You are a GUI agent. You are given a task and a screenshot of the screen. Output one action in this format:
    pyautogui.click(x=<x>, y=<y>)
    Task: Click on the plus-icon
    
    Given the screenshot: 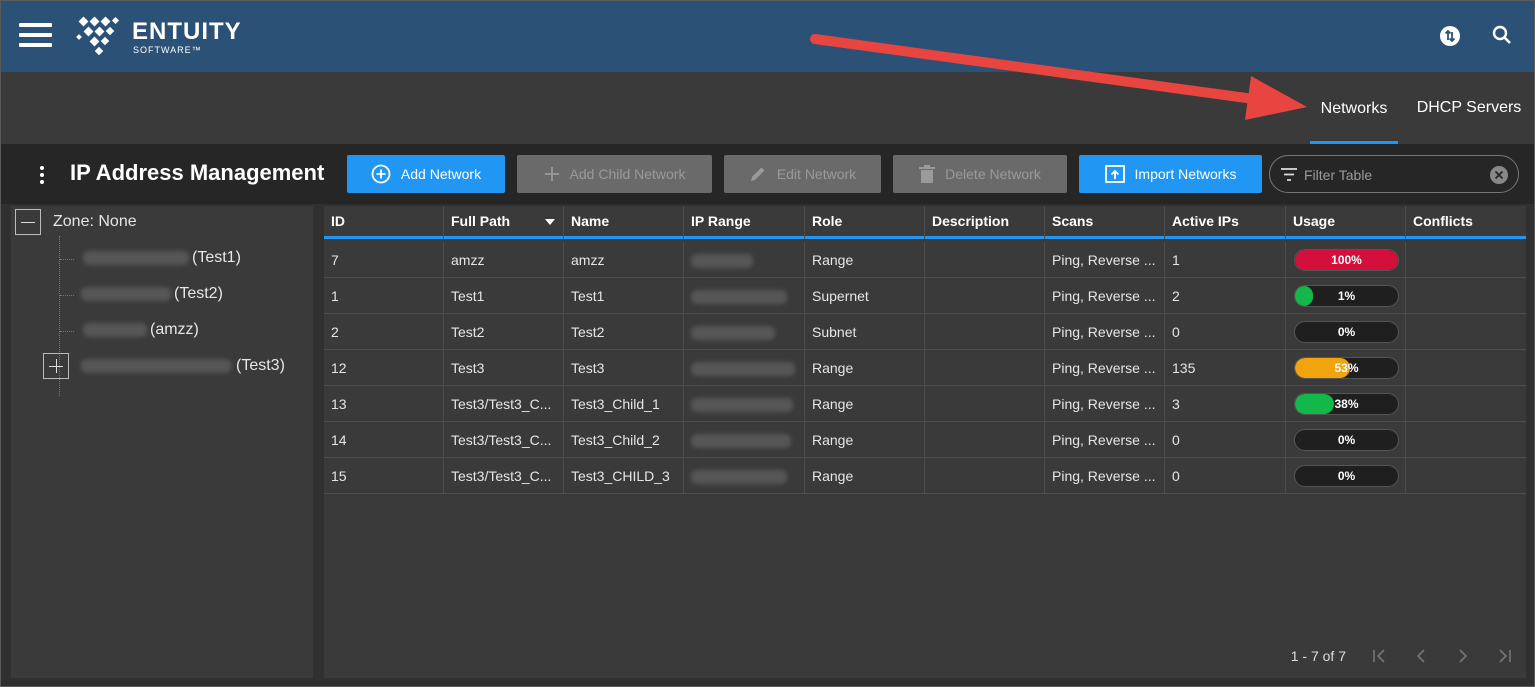 What is the action you would take?
    pyautogui.click(x=551, y=174)
    